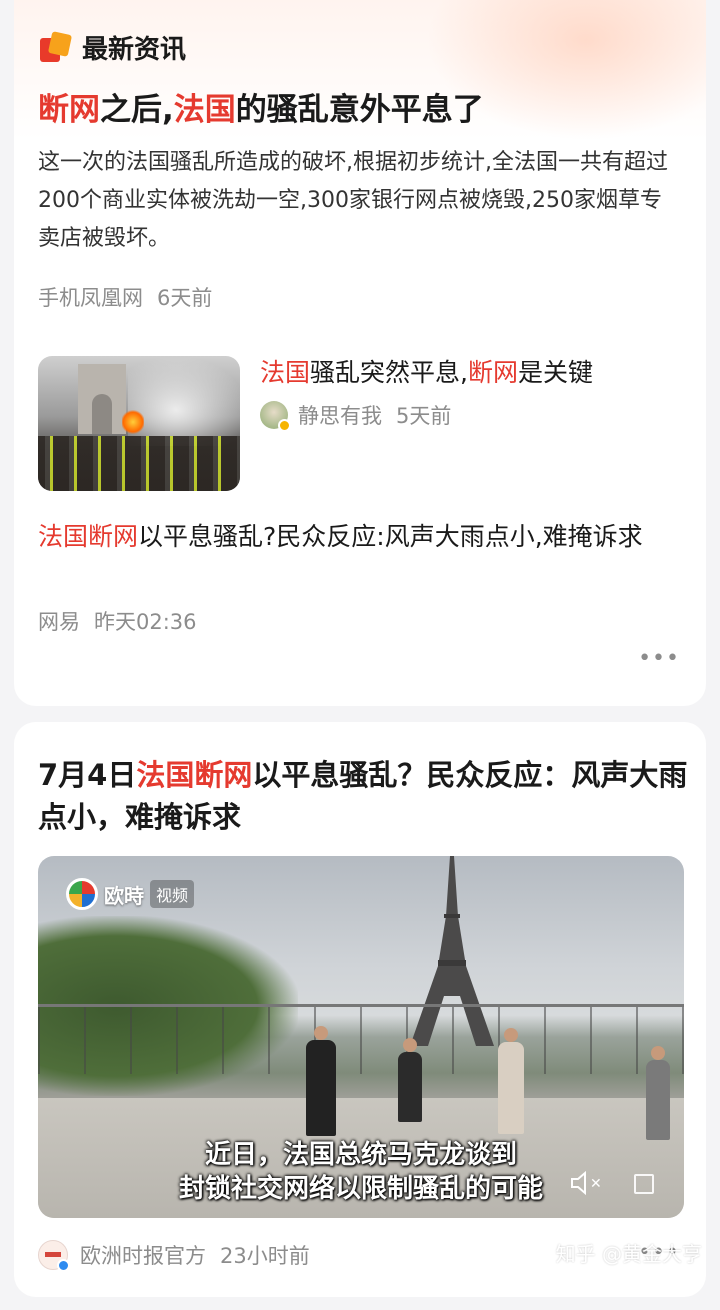 This screenshot has height=1310, width=720. What do you see at coordinates (644, 1184) in the screenshot?
I see `fullscreen-icon` at bounding box center [644, 1184].